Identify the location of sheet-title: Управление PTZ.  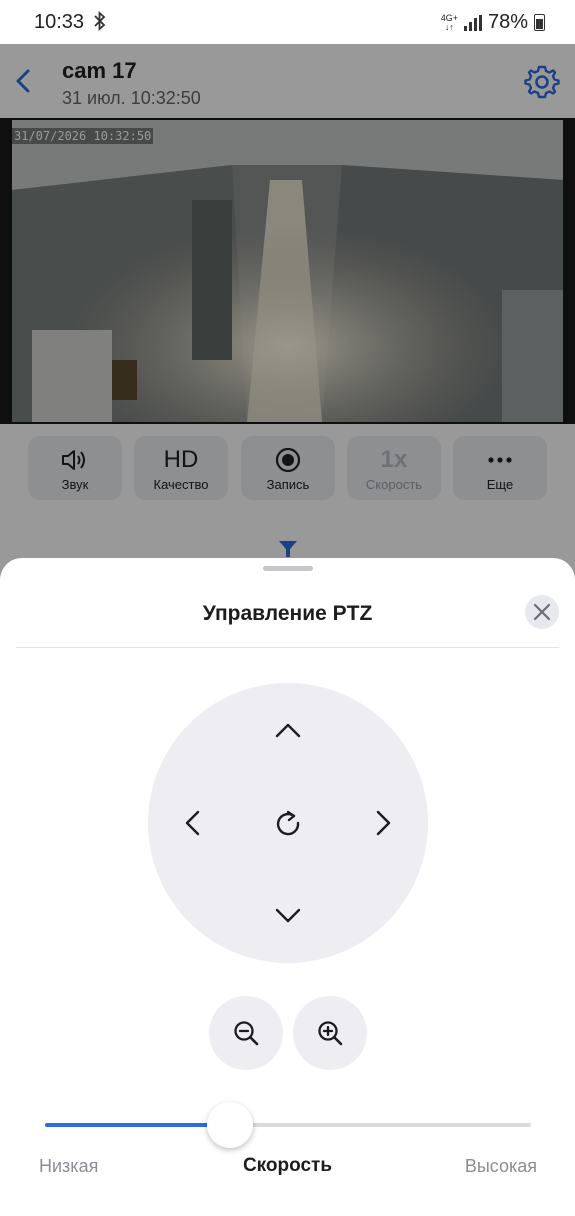
(287, 613).